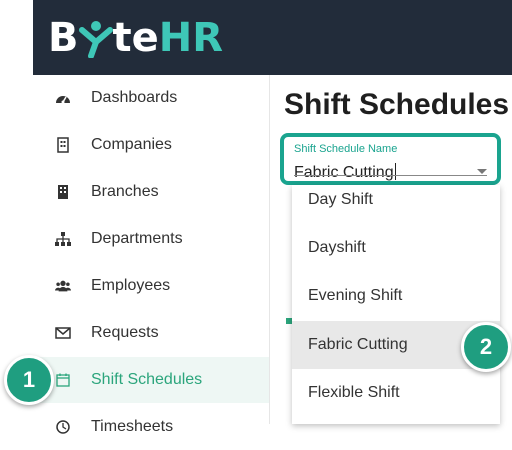 The image size is (512, 450). What do you see at coordinates (396, 204) in the screenshot?
I see `option-day-shift: Day Shift` at bounding box center [396, 204].